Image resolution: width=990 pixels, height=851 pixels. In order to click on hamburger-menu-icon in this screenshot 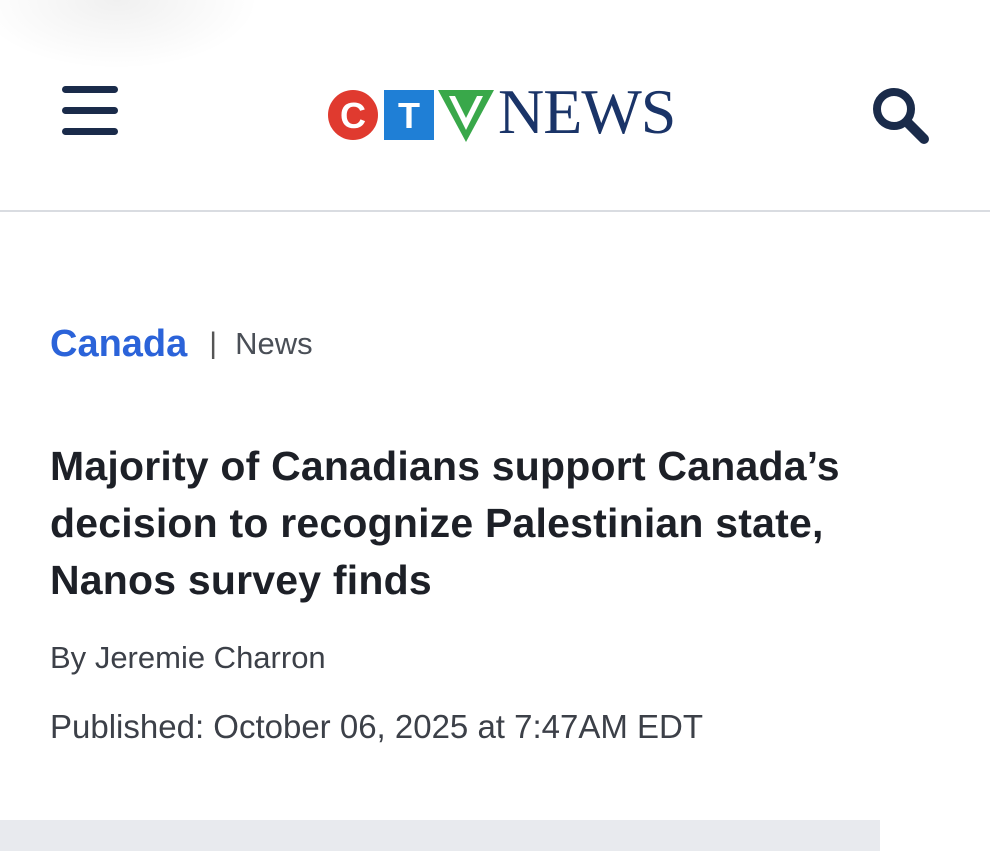, I will do `click(90, 111)`.